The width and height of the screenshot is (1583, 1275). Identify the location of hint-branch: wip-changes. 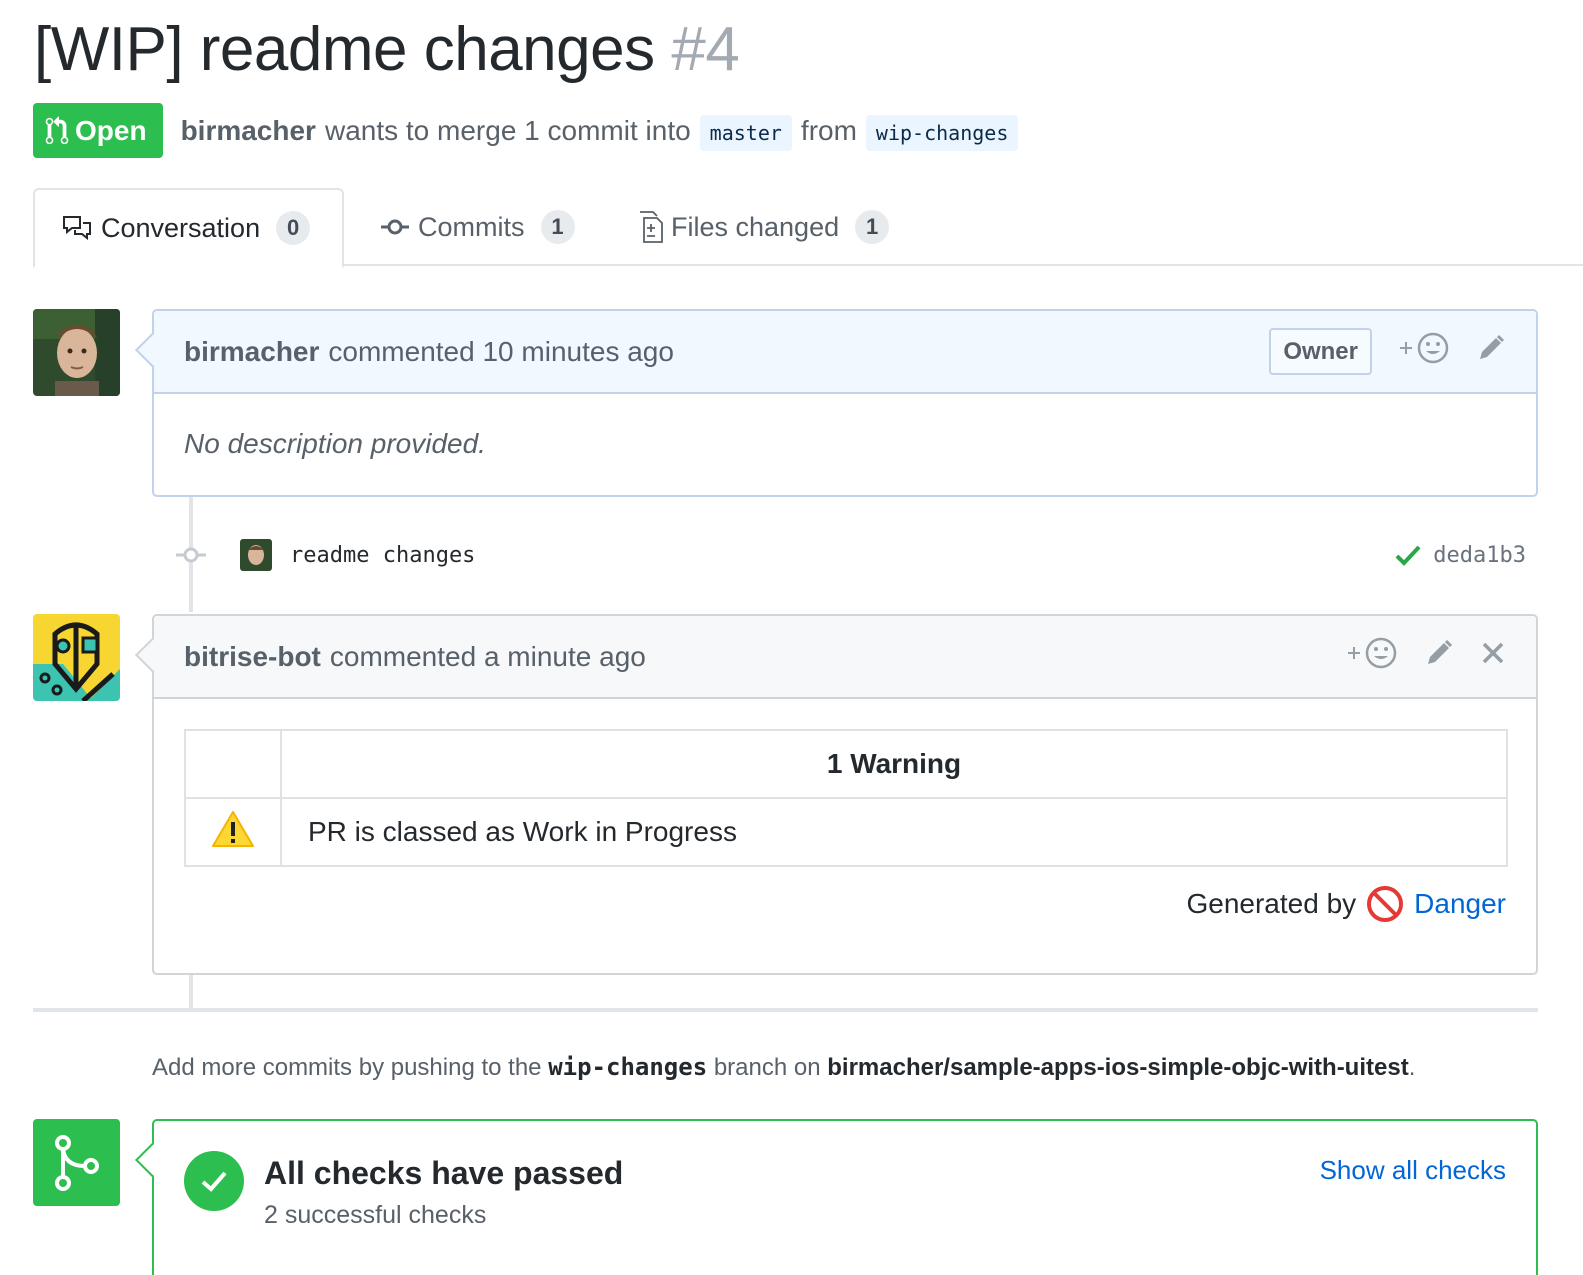
(628, 1067).